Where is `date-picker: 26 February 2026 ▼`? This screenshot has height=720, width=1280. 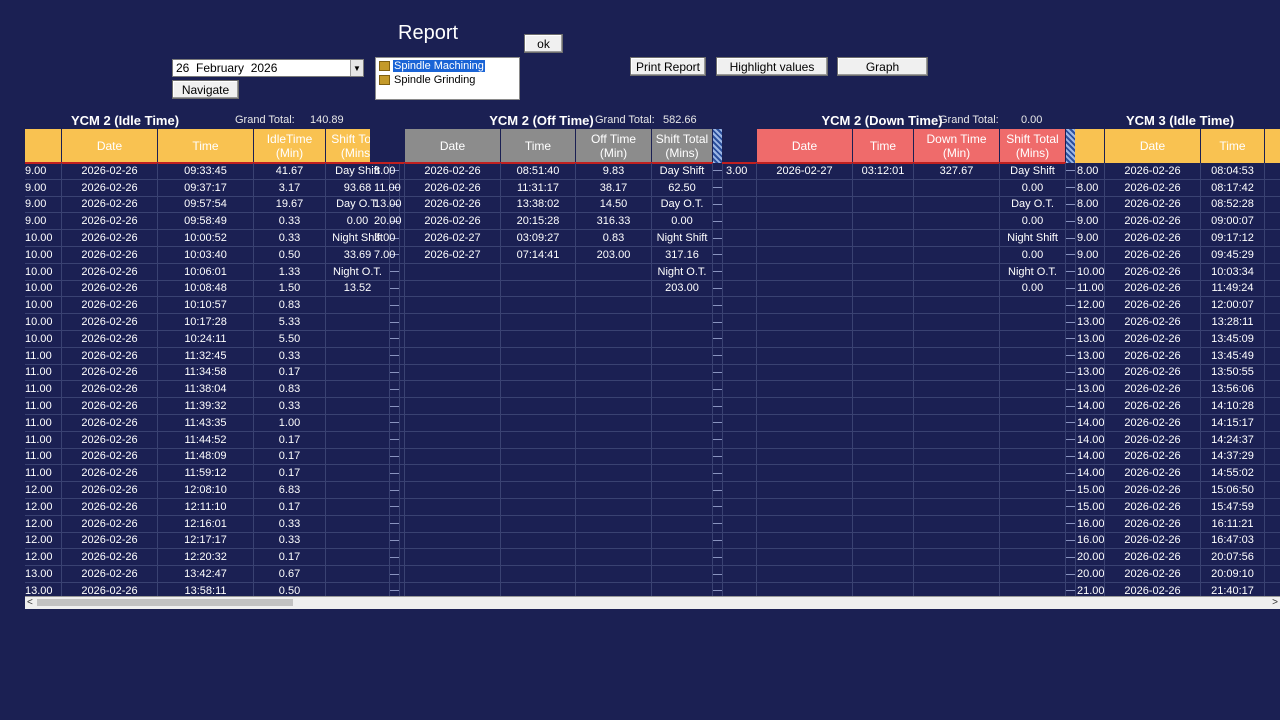 date-picker: 26 February 2026 ▼ is located at coordinates (268, 68).